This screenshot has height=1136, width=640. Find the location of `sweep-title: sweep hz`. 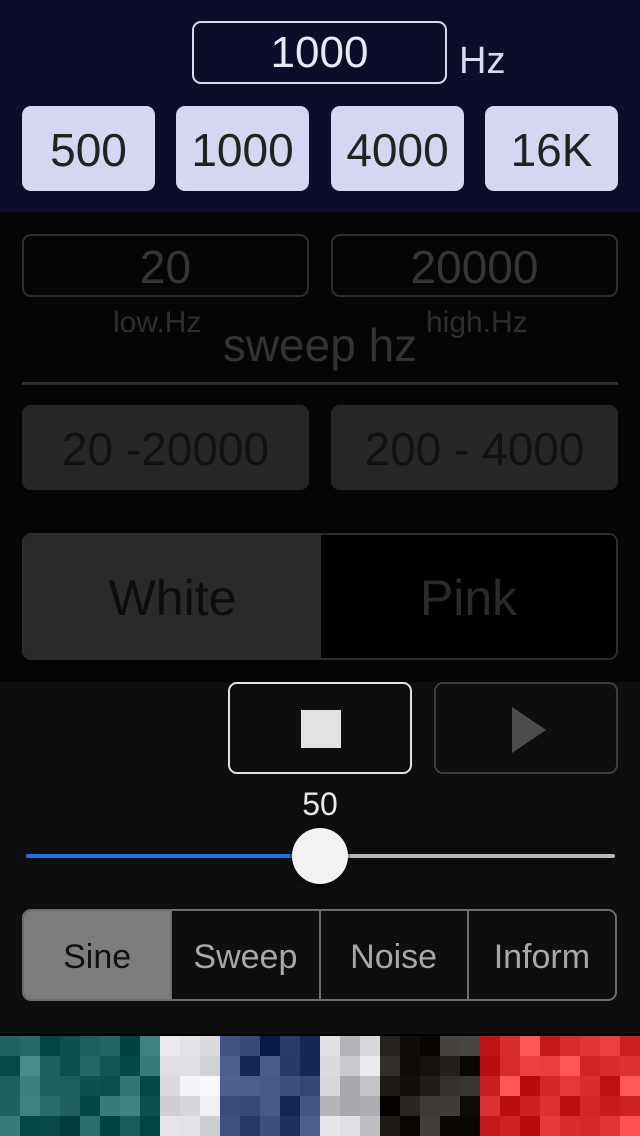

sweep-title: sweep hz is located at coordinates (320, 345).